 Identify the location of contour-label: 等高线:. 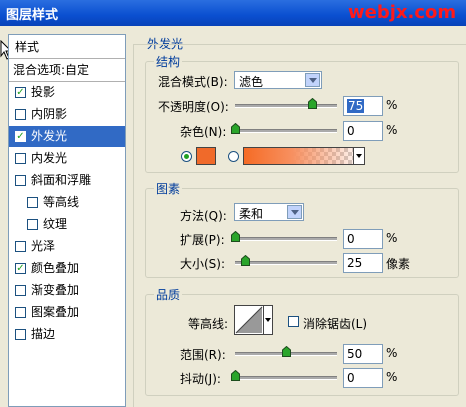
(208, 324).